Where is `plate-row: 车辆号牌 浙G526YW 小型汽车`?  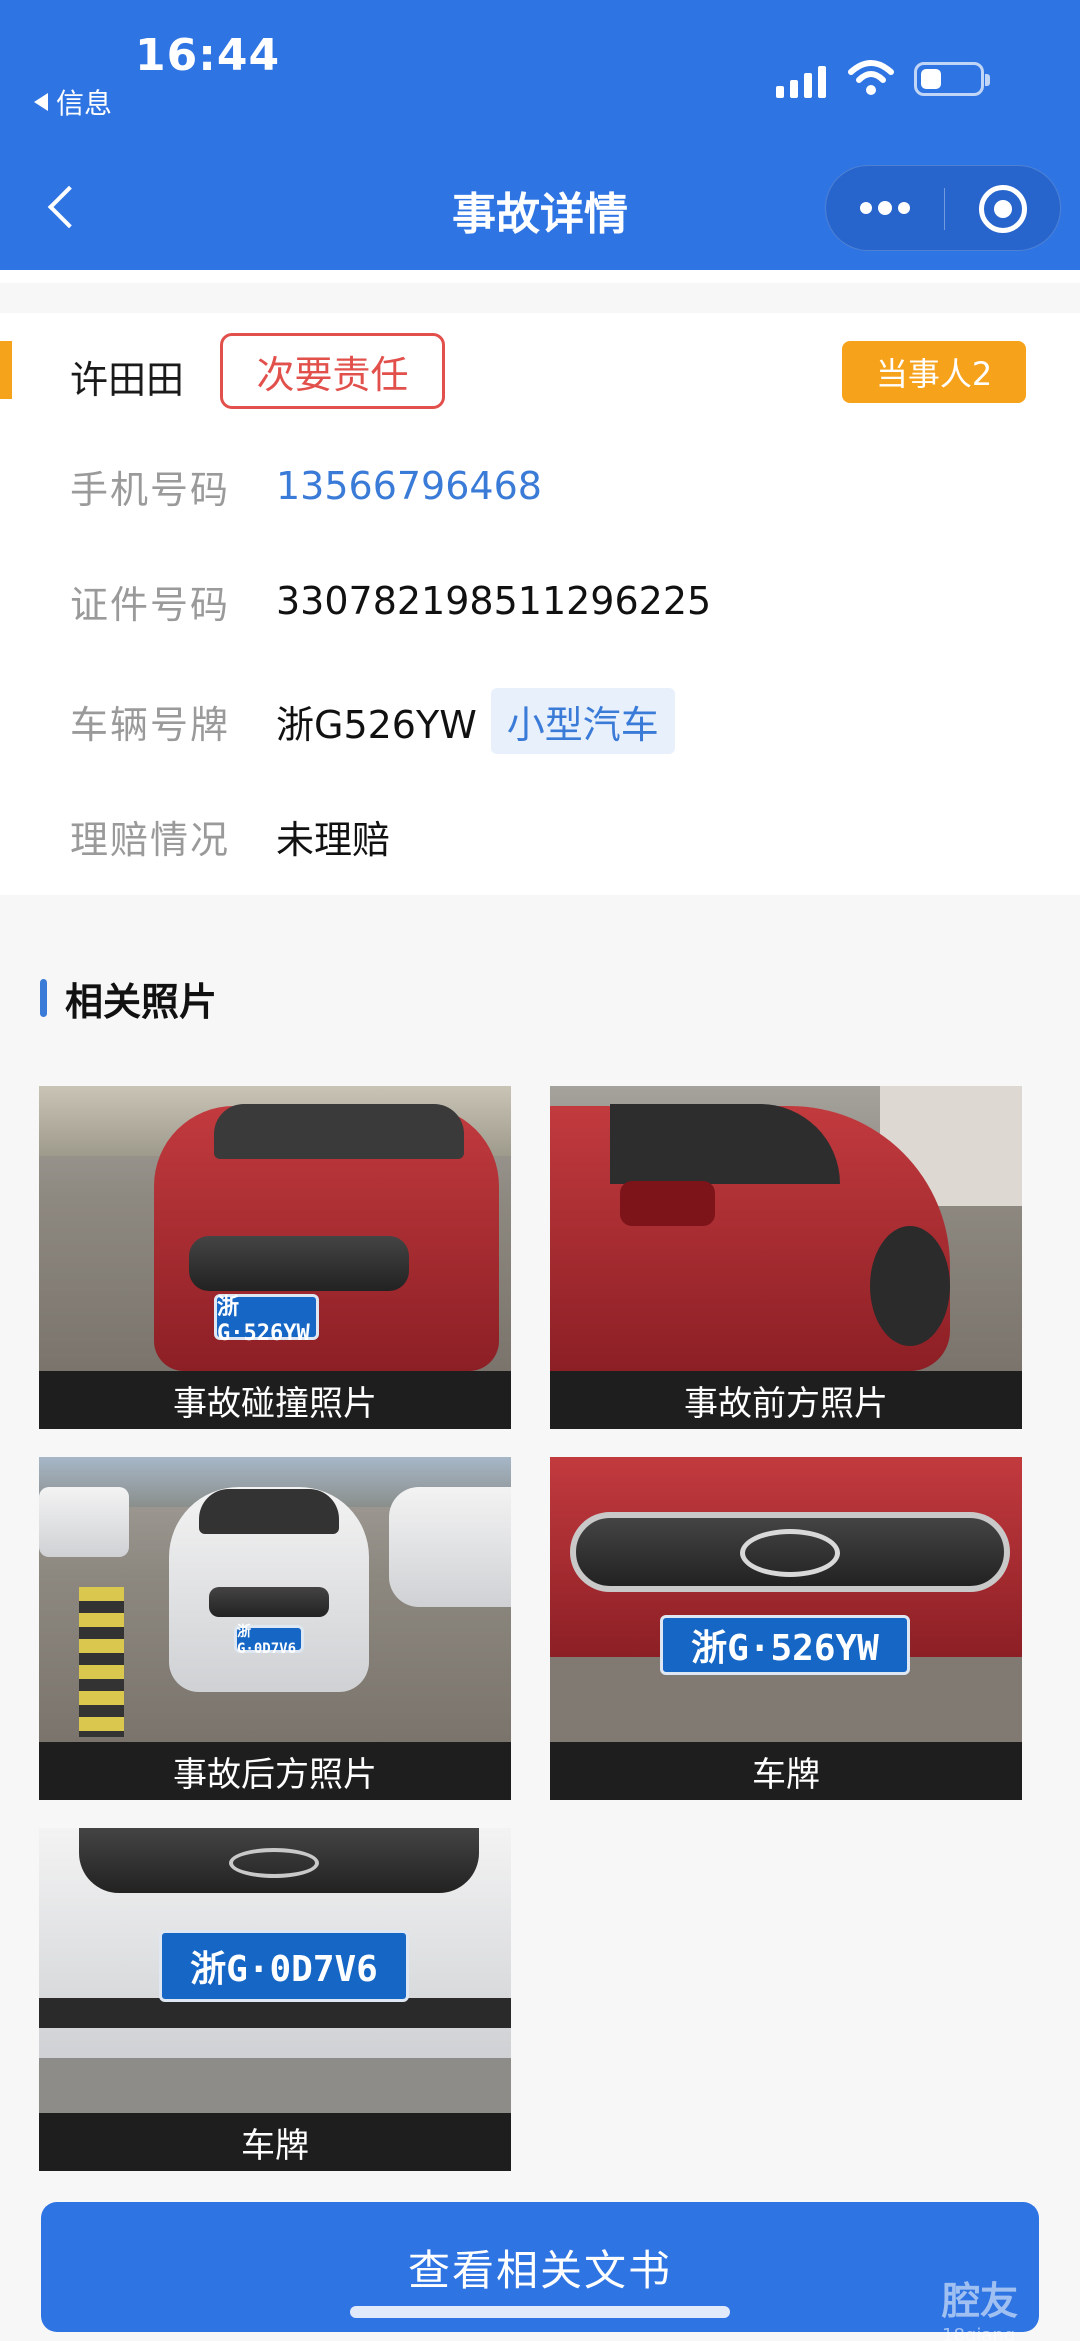 plate-row: 车辆号牌 浙G526YW 小型汽车 is located at coordinates (372, 721).